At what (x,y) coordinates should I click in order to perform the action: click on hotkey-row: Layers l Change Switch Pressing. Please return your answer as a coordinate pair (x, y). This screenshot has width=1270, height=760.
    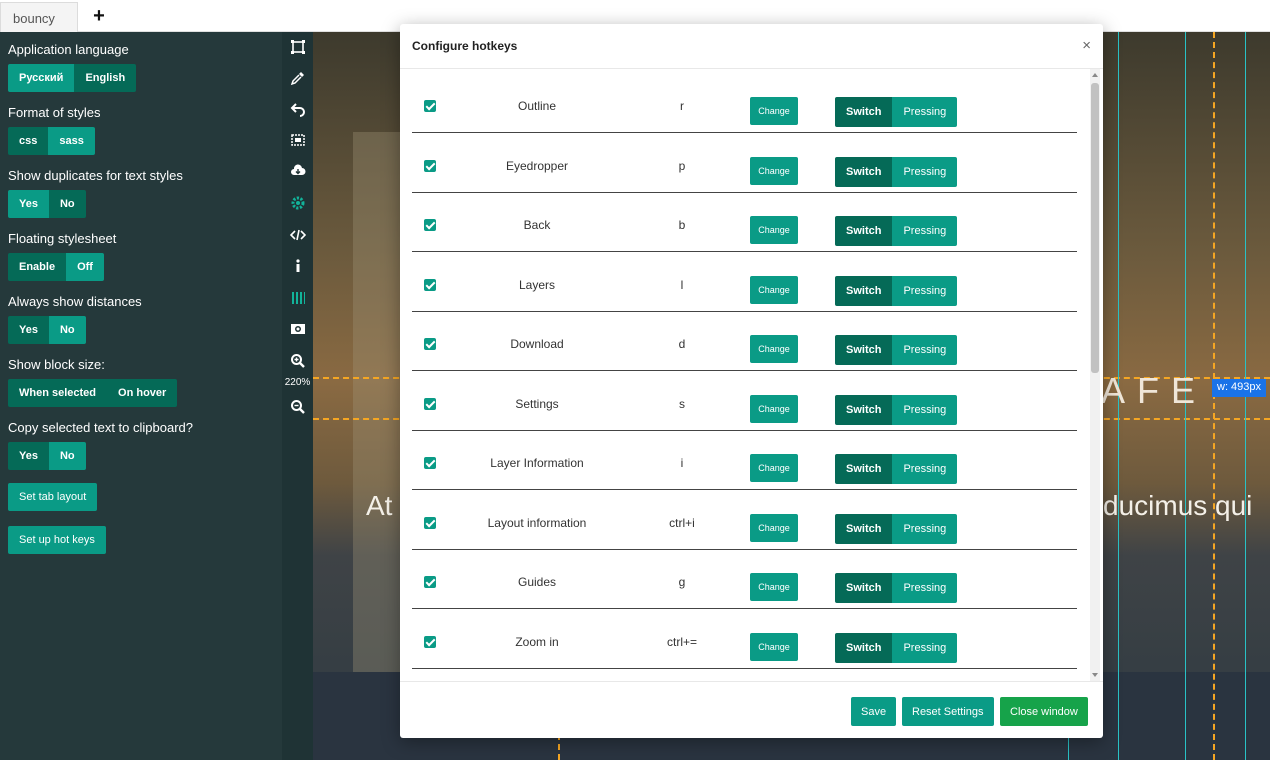
    Looking at the image, I should click on (744, 282).